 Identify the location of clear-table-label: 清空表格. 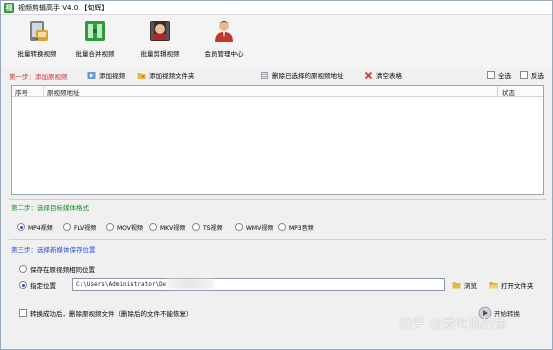
(389, 76).